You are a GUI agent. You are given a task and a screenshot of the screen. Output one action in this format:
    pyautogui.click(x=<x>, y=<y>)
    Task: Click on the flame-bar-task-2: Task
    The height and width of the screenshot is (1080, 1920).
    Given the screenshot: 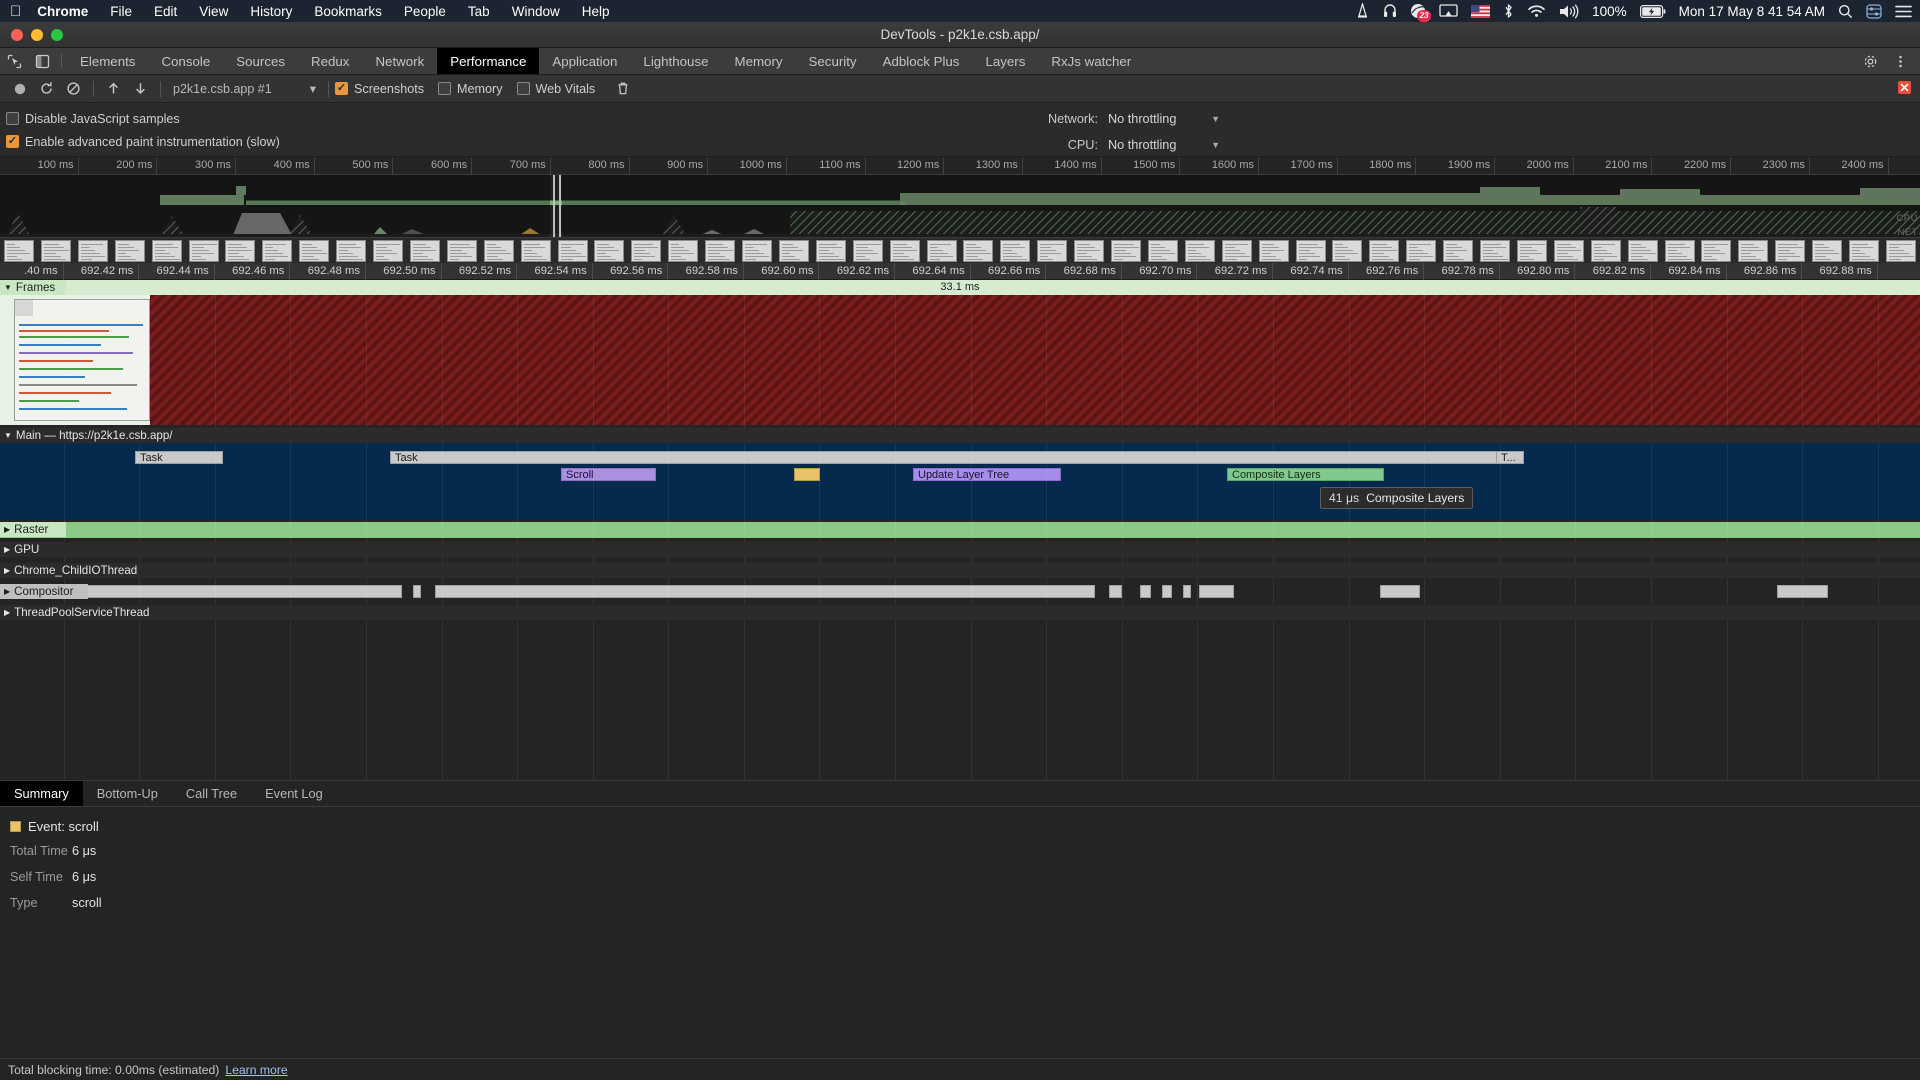 What is the action you would take?
    pyautogui.click(x=949, y=457)
    